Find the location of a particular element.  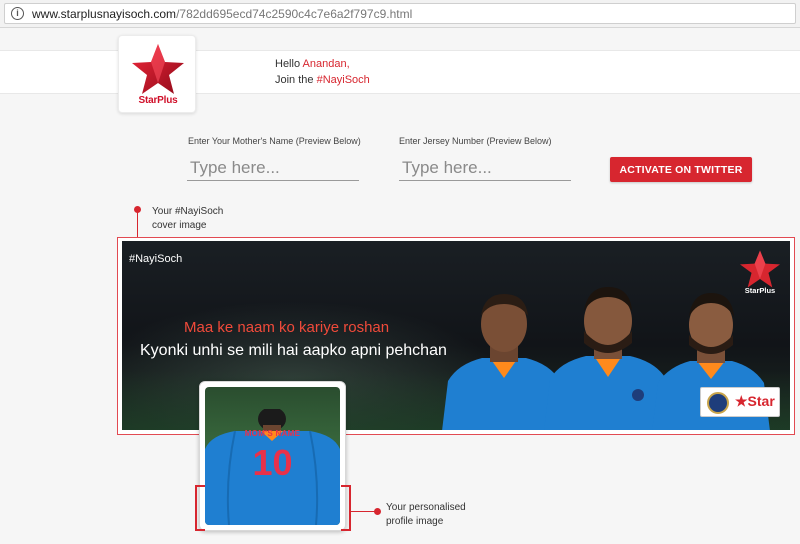

cover-callout-line2: cover image is located at coordinates (179, 225).